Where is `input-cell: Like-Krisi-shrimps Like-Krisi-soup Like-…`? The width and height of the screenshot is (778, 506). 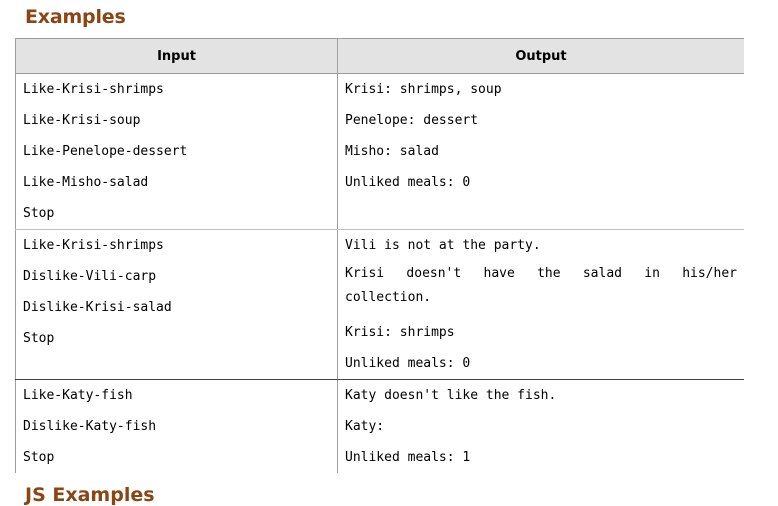
input-cell: Like-Krisi-shrimps Like-Krisi-soup Like-… is located at coordinates (176, 151).